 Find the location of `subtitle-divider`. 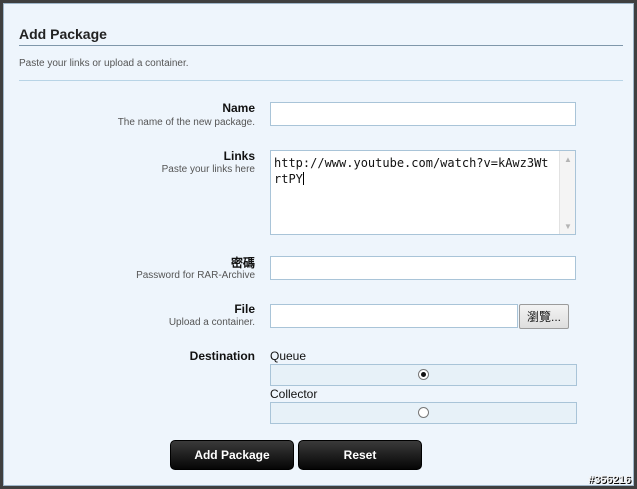

subtitle-divider is located at coordinates (321, 80).